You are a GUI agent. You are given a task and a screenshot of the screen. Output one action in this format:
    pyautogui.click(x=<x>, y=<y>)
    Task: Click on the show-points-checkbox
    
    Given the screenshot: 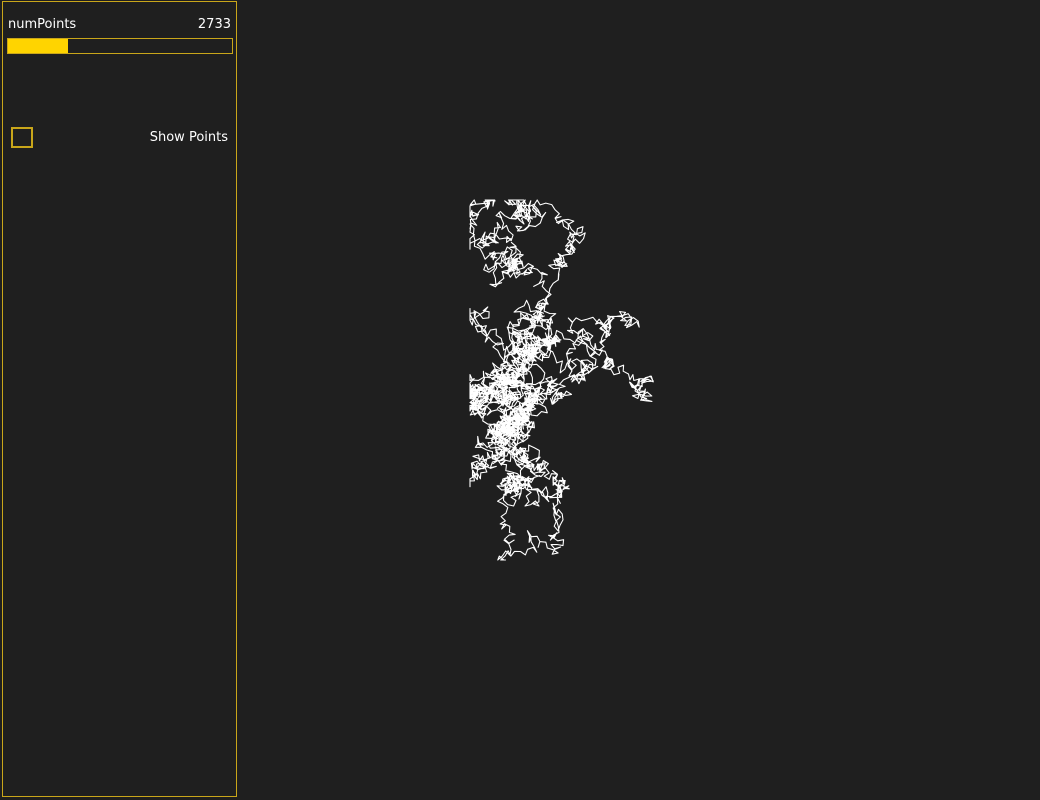 What is the action you would take?
    pyautogui.click(x=22, y=137)
    